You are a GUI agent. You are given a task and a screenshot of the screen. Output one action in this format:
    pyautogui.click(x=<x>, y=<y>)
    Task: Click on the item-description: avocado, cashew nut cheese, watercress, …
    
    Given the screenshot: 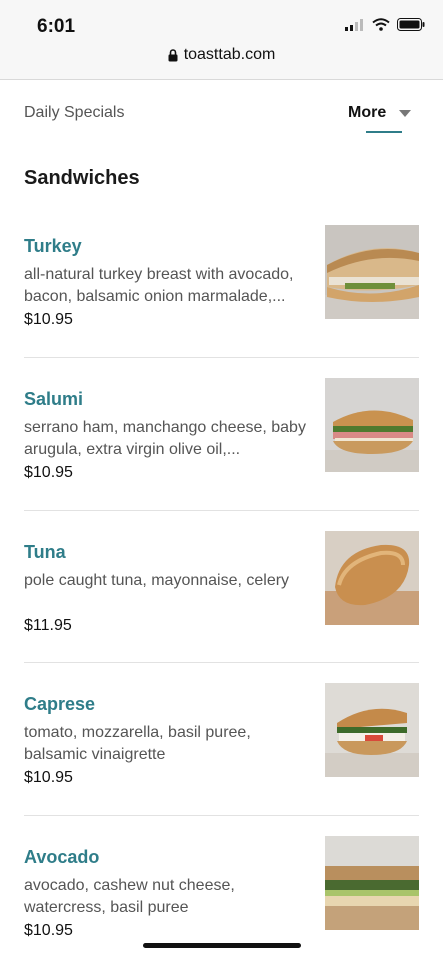 What is the action you would take?
    pyautogui.click(x=129, y=896)
    